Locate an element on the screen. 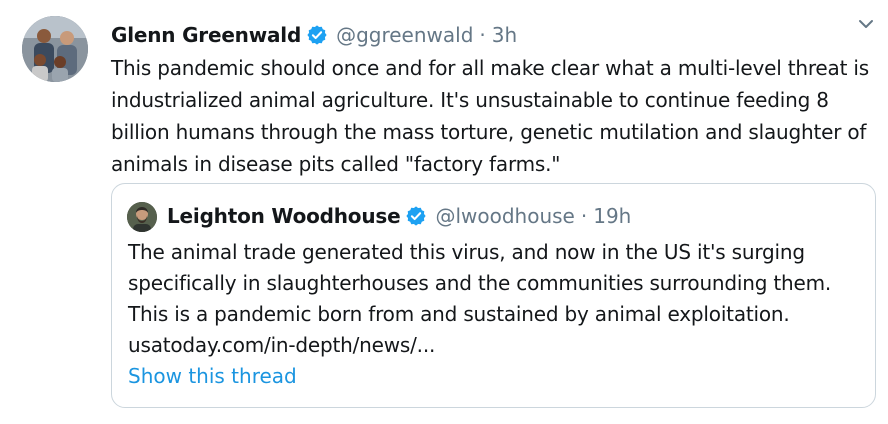  author-display-name: Glenn Greenwald is located at coordinates (206, 35).